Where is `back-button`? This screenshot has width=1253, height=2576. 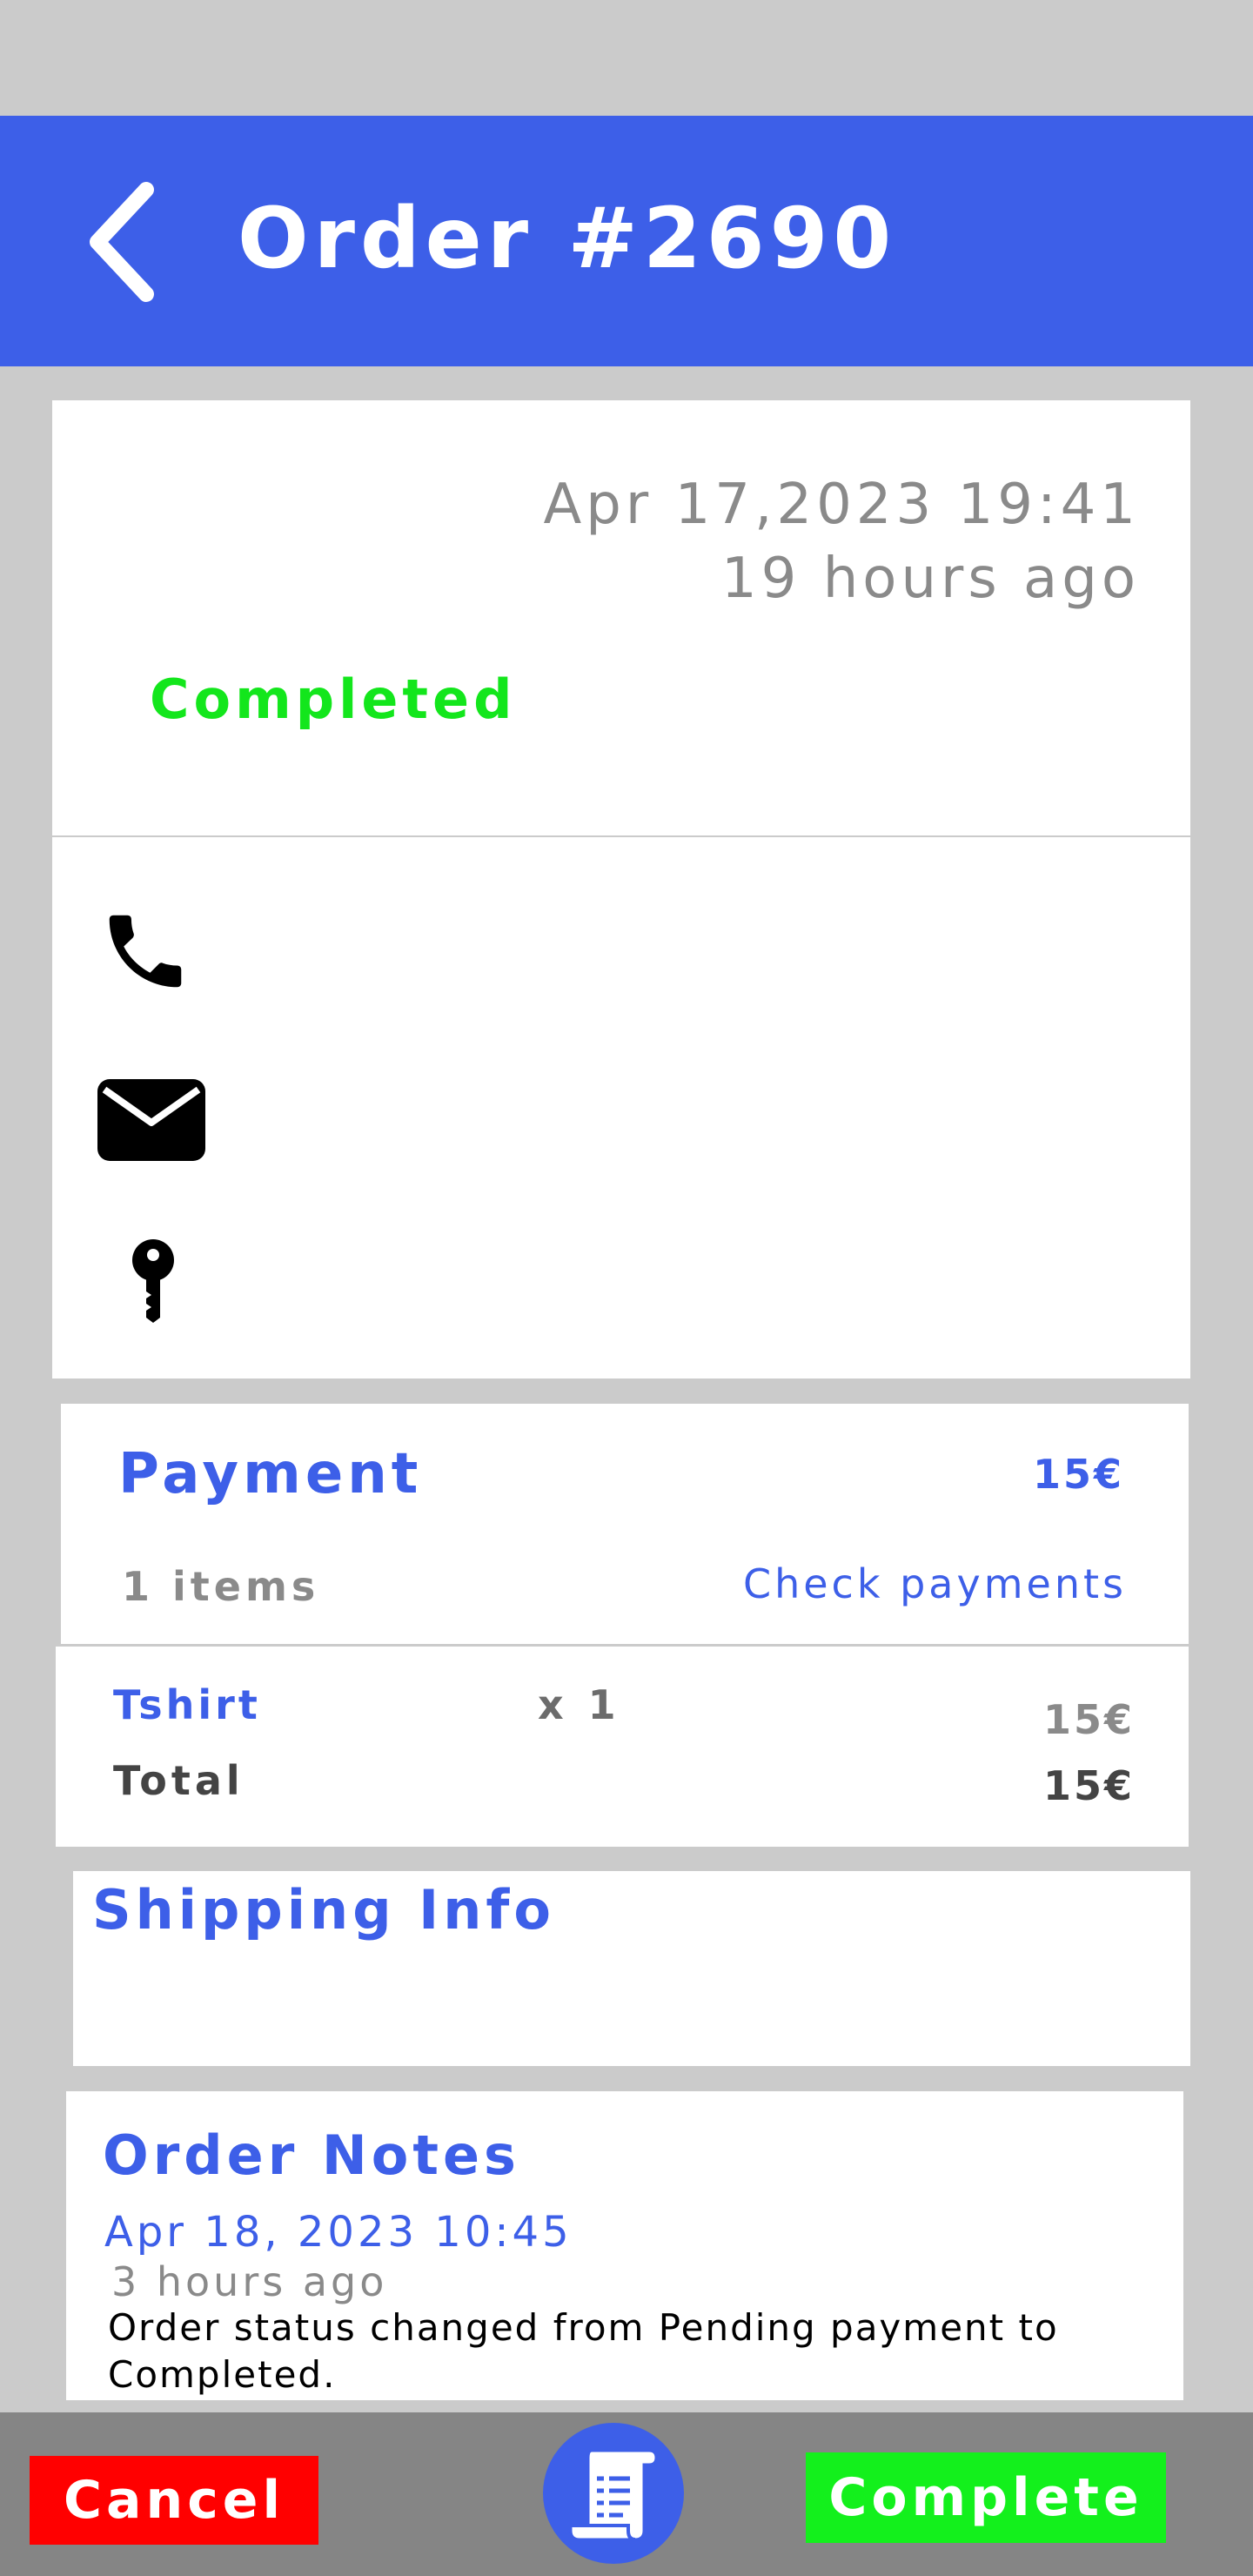
back-button is located at coordinates (124, 242).